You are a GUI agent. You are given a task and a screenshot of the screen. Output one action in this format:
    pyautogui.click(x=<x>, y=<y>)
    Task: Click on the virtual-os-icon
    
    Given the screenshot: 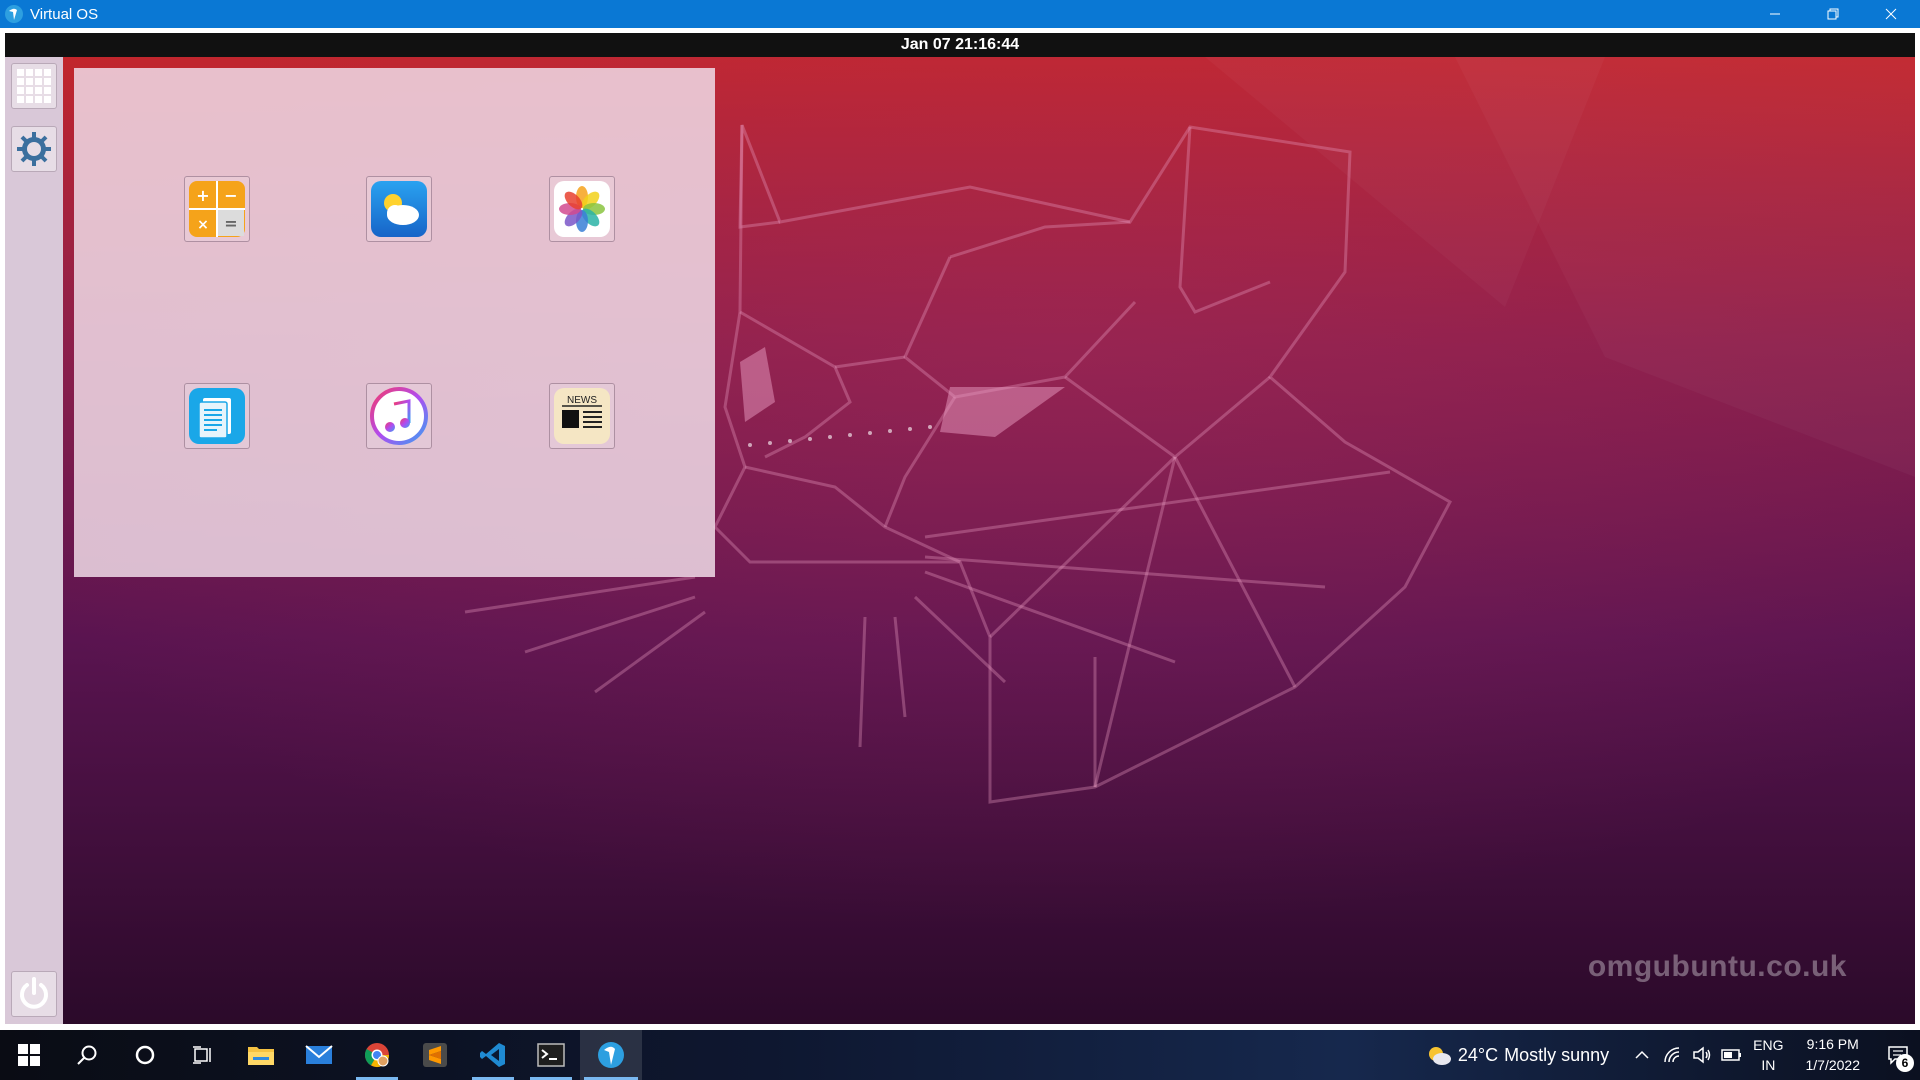 What is the action you would take?
    pyautogui.click(x=611, y=1055)
    